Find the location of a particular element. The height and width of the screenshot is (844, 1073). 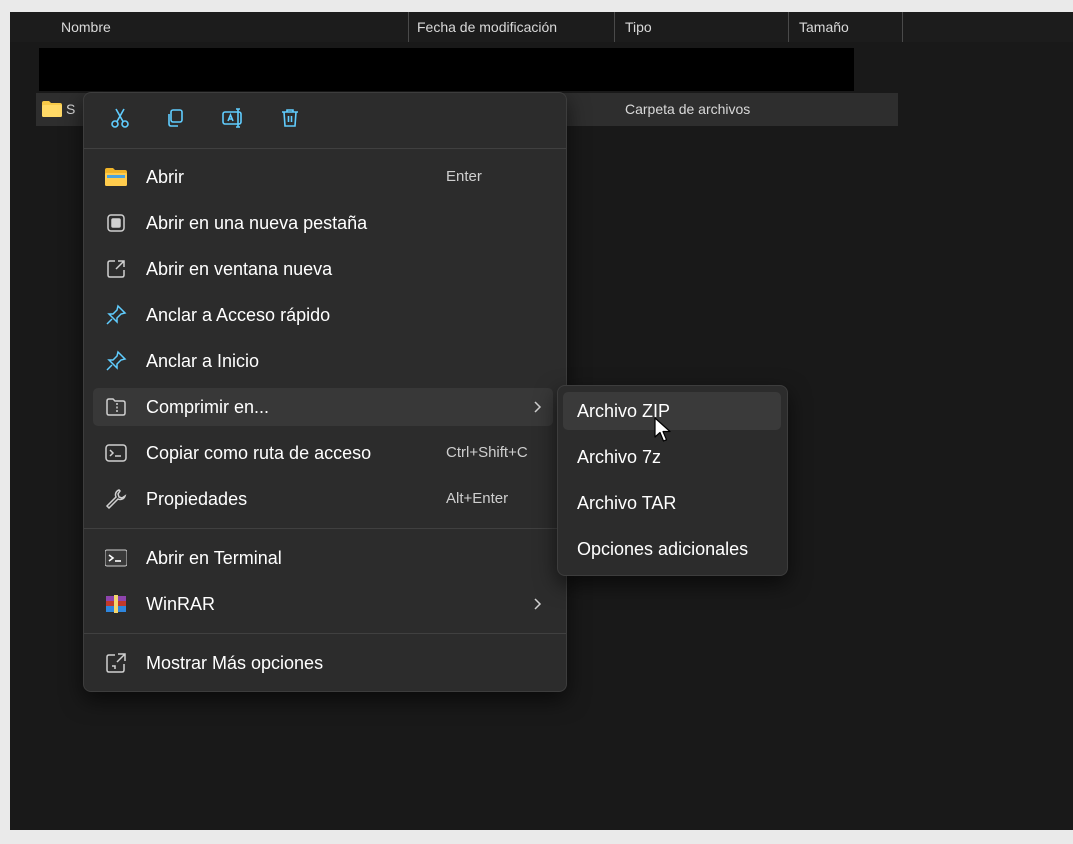

menu-item-label: Abrir is located at coordinates (165, 177).